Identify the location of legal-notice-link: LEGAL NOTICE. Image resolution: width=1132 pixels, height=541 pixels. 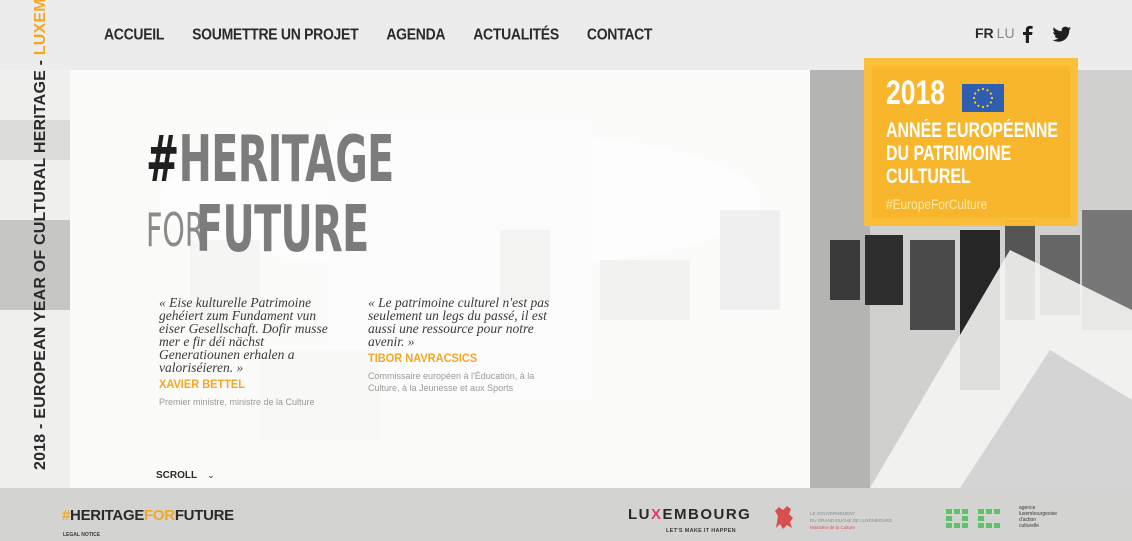
(81, 535).